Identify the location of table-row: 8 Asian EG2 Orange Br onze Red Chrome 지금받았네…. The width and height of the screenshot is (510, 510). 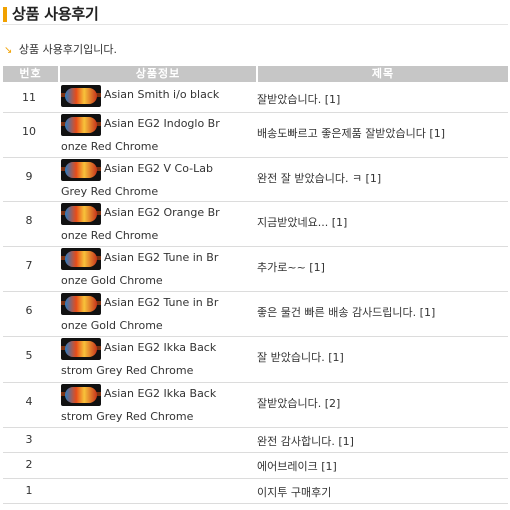
(255, 224).